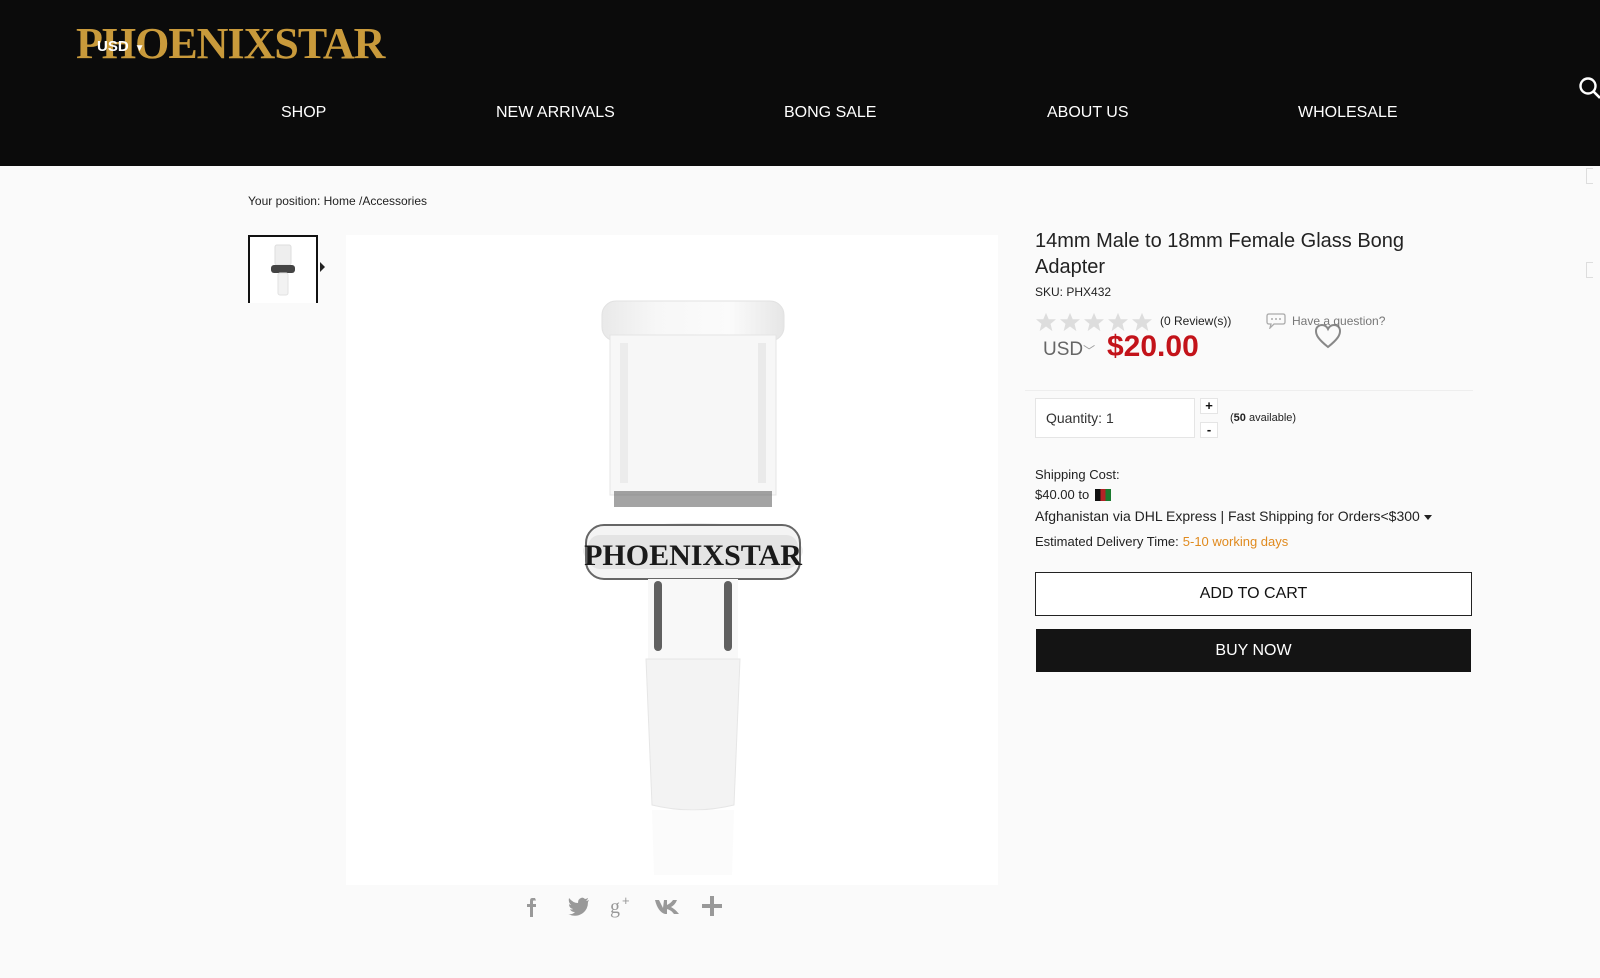  I want to click on google-plus-icon: g +, so click(623, 906).